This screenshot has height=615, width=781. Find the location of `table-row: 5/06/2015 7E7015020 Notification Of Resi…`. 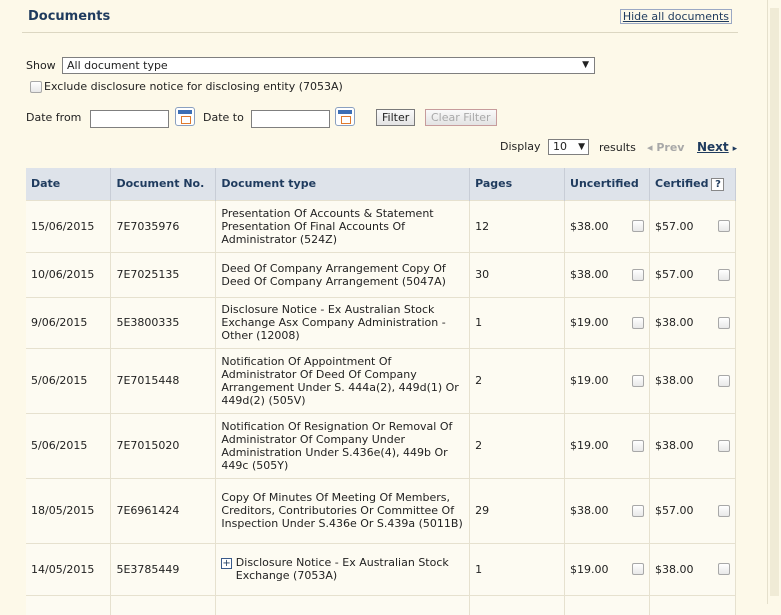

table-row: 5/06/2015 7E7015020 Notification Of Resi… is located at coordinates (381, 445).